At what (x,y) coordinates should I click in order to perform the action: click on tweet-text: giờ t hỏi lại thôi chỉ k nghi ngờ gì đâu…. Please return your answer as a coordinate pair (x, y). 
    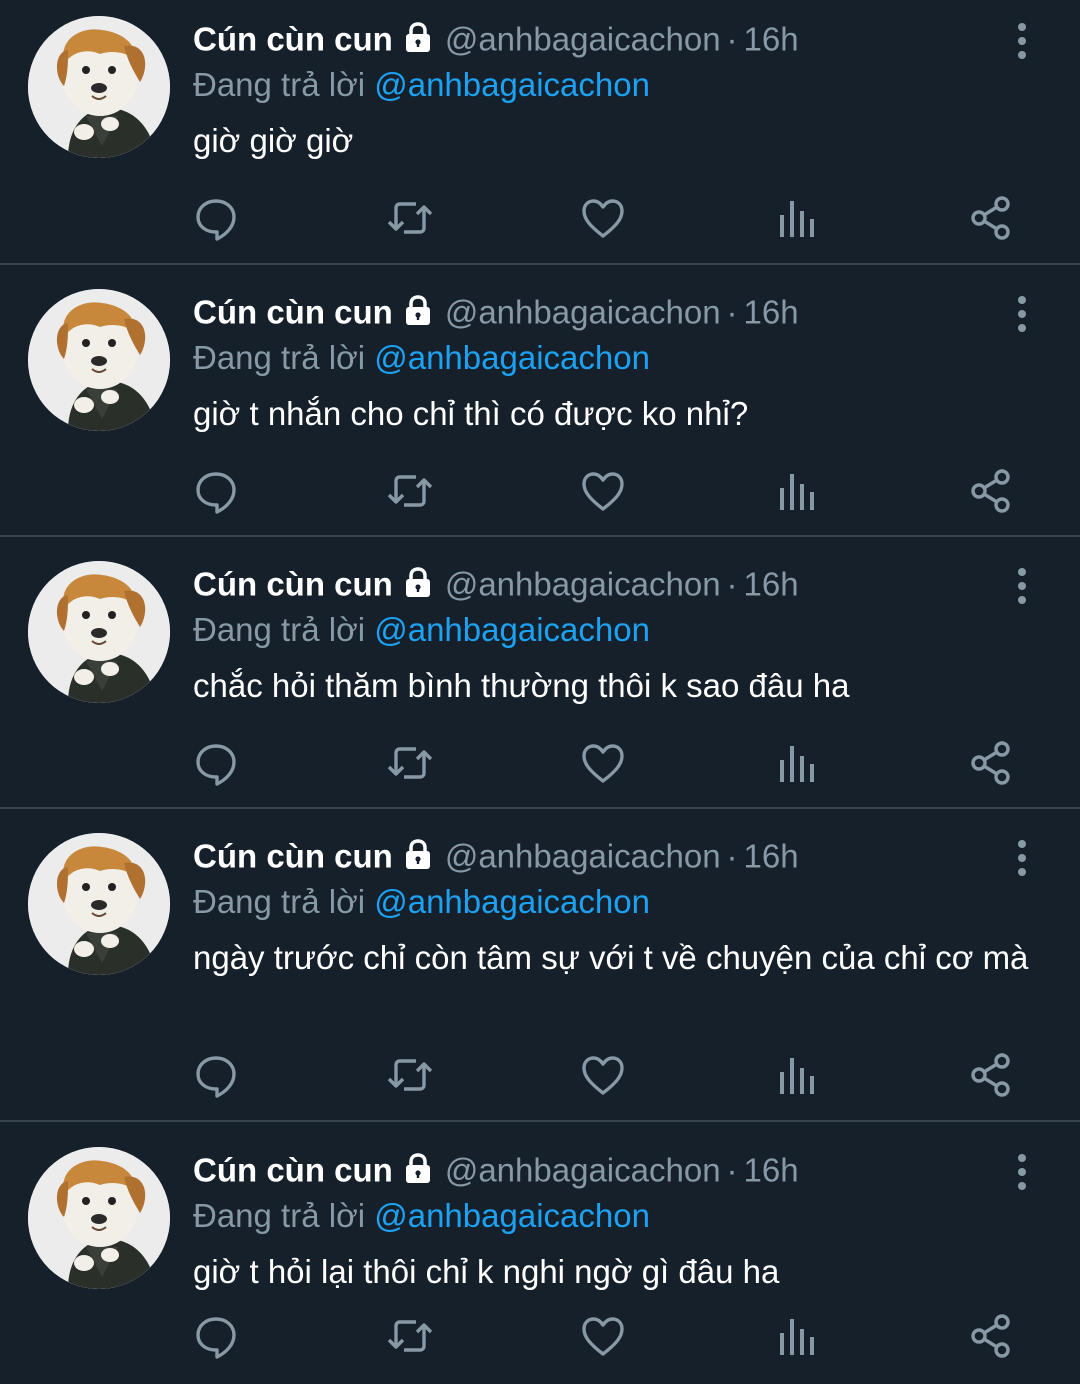
    Looking at the image, I should click on (486, 1271).